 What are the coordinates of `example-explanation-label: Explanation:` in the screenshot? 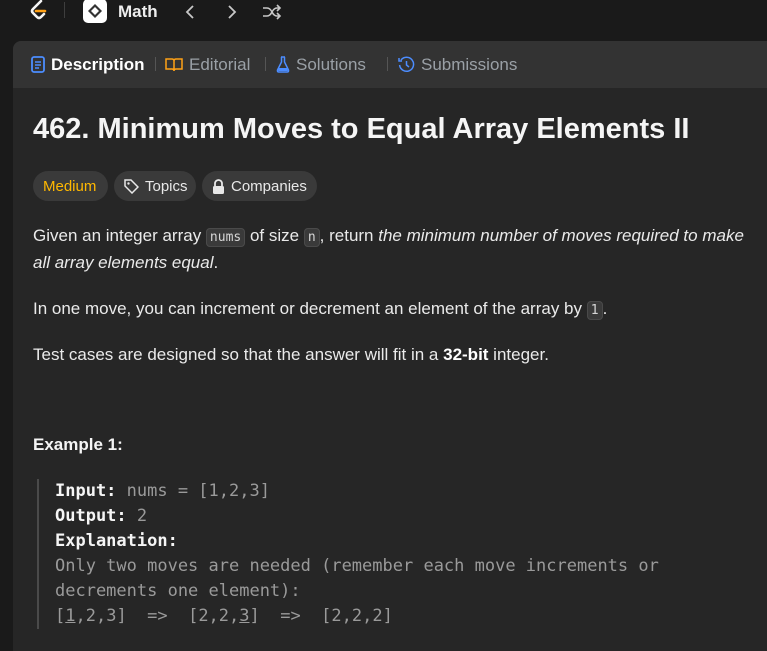 It's located at (116, 541).